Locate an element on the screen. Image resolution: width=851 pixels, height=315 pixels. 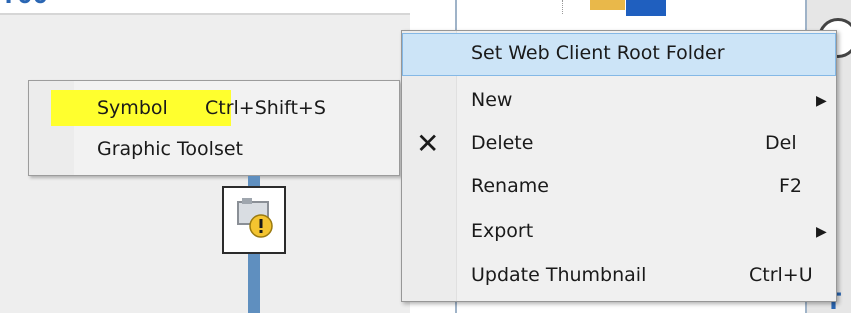
menu-item-symbol: Symbol Ctrl+Shift+S is located at coordinates (214, 108).